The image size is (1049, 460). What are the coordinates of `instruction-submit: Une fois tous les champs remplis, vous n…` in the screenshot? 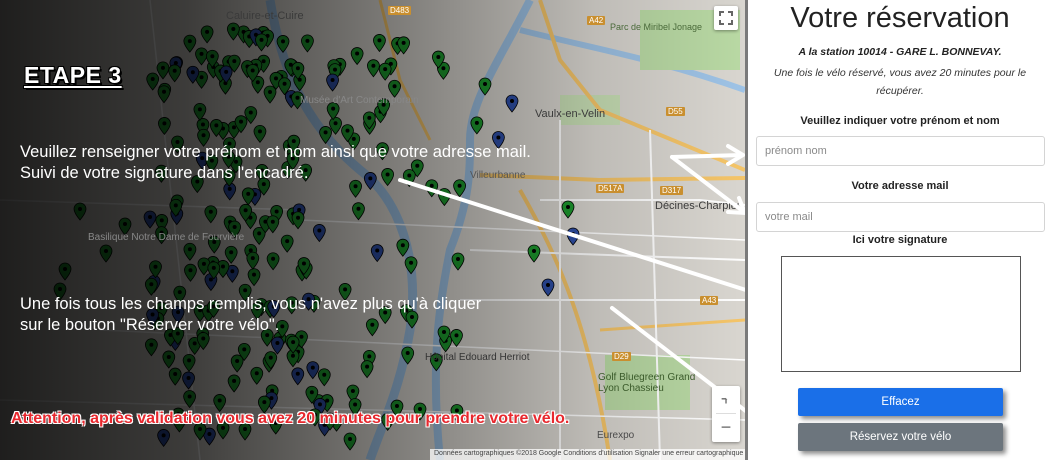 It's located at (250, 315).